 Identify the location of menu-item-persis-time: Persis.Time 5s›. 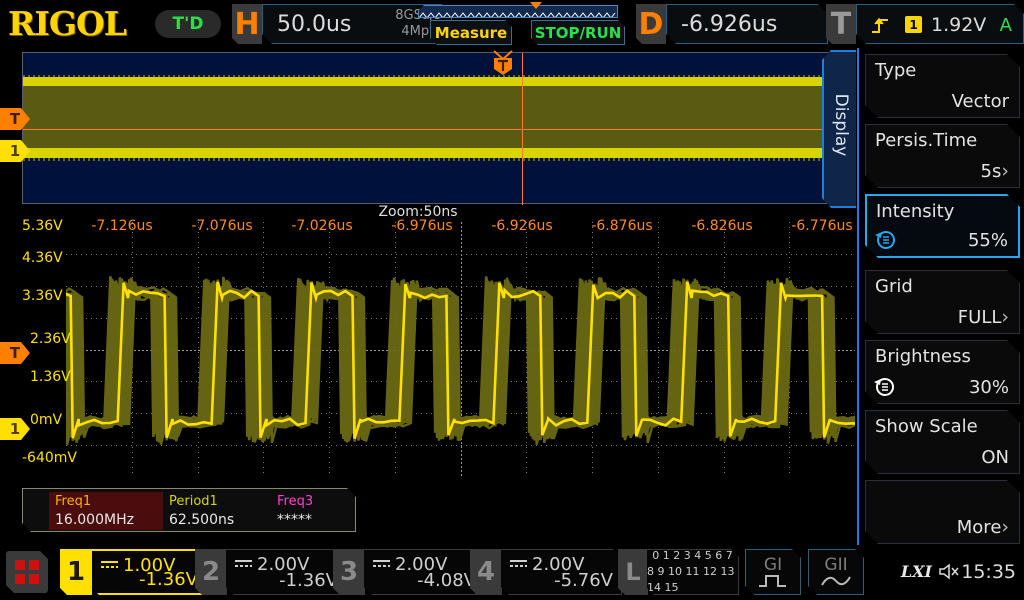
(942, 156).